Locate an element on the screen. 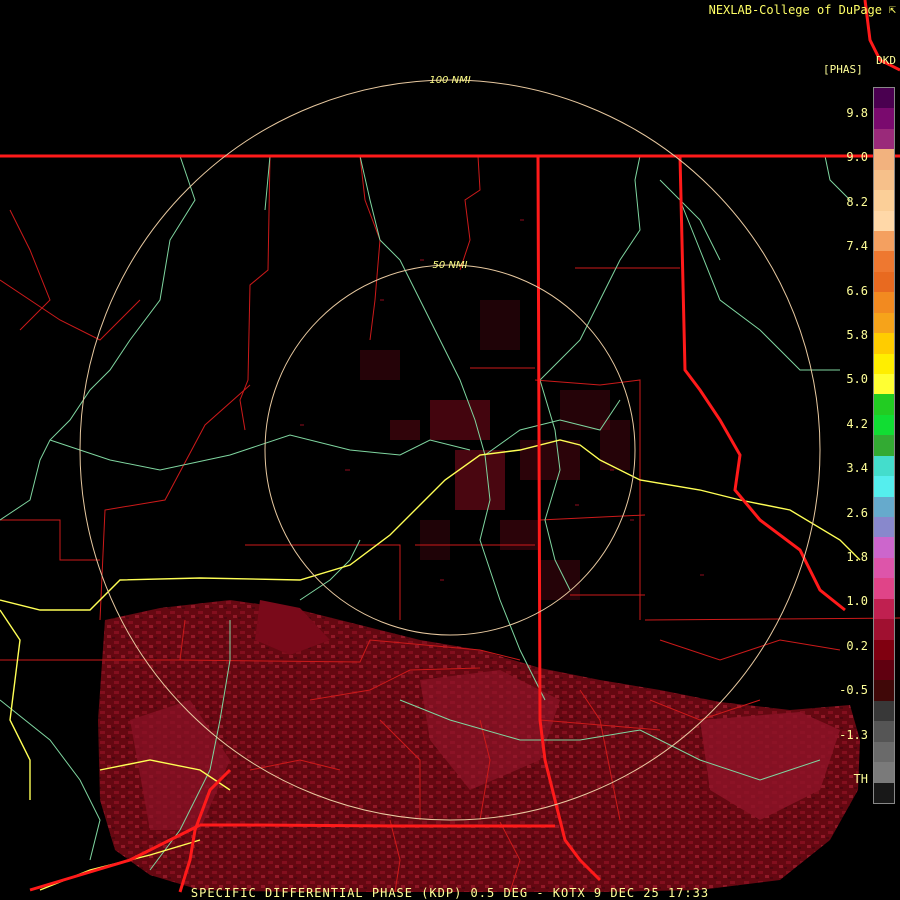 The height and width of the screenshot is (900, 900). credit-text: NEXLAB-College of DuPage is located at coordinates (795, 10).